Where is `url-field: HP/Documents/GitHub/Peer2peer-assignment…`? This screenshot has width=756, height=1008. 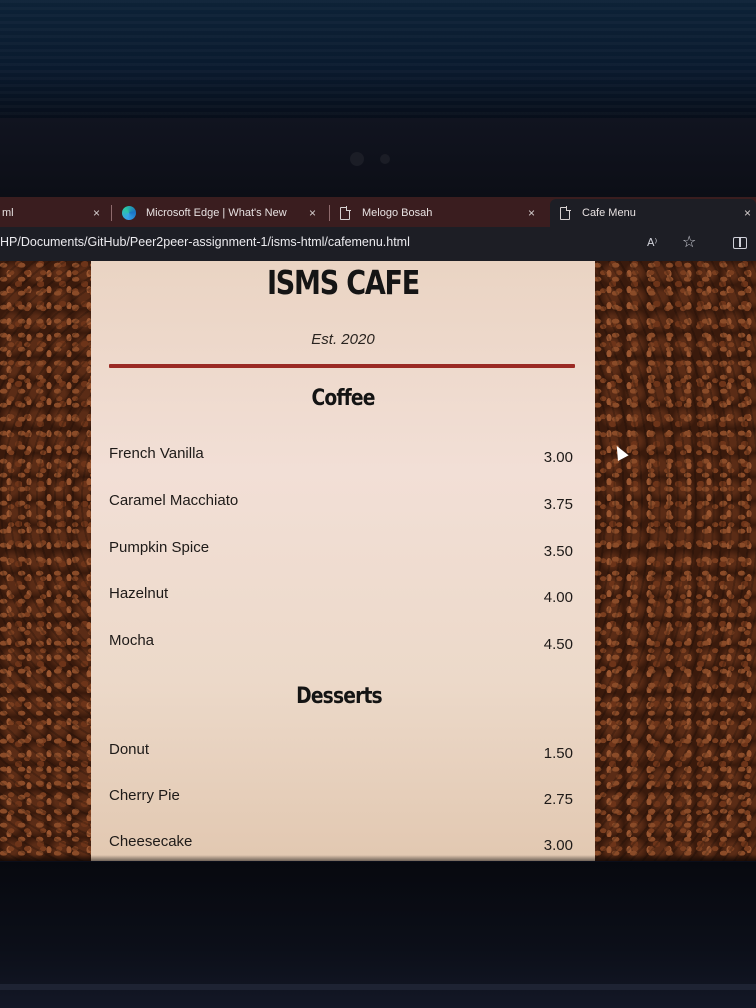
url-field: HP/Documents/GitHub/Peer2peer-assignment… is located at coordinates (205, 242).